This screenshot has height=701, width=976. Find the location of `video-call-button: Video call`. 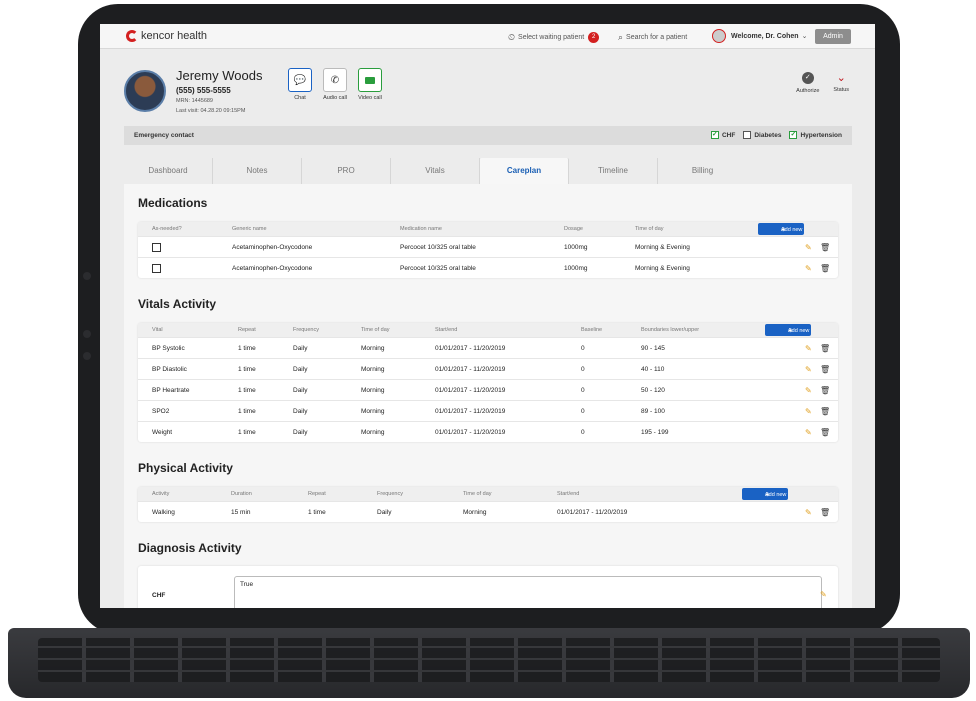

video-call-button: Video call is located at coordinates (370, 84).